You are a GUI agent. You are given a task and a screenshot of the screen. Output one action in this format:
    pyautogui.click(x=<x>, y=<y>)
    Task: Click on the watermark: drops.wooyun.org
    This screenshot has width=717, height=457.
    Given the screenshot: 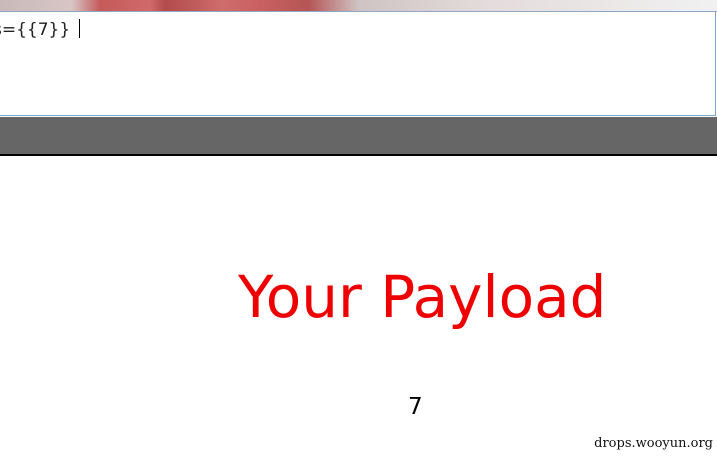 What is the action you would take?
    pyautogui.click(x=653, y=443)
    